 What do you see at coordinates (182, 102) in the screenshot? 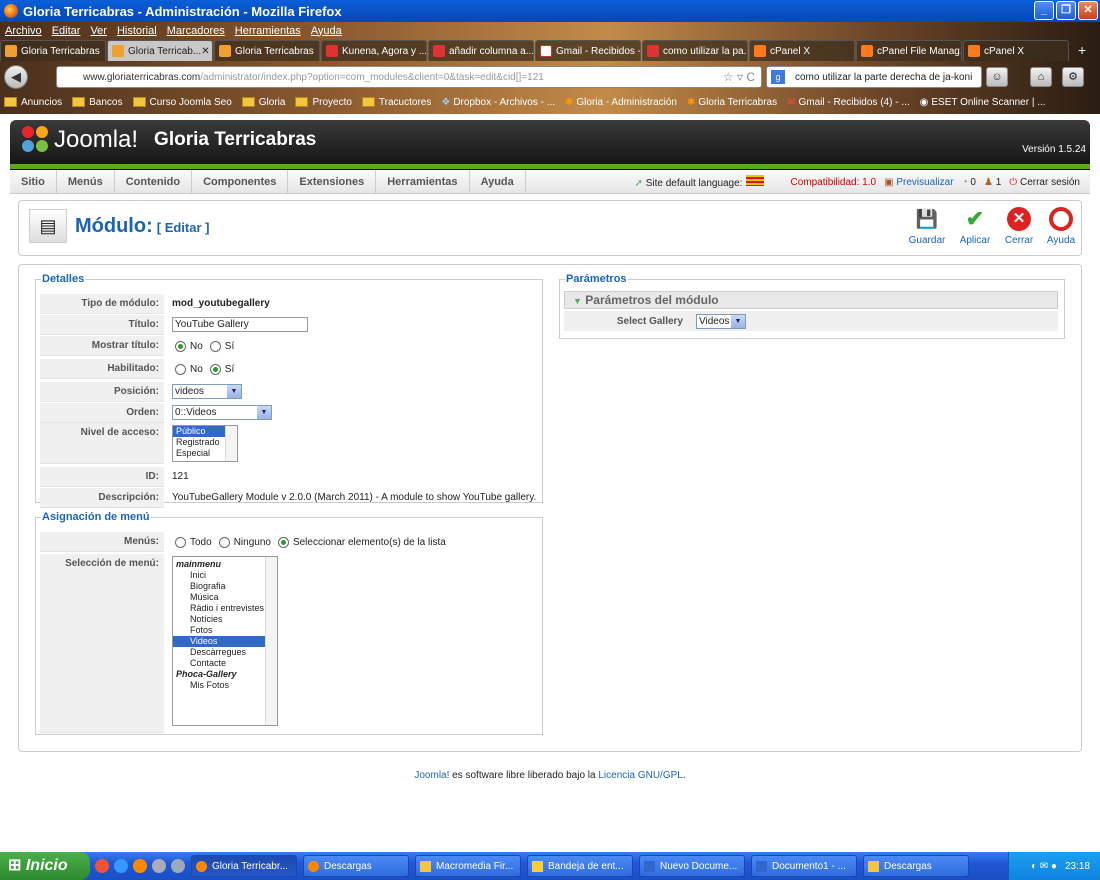
I see `bookmark-folder: Curso Joomla Seo` at bounding box center [182, 102].